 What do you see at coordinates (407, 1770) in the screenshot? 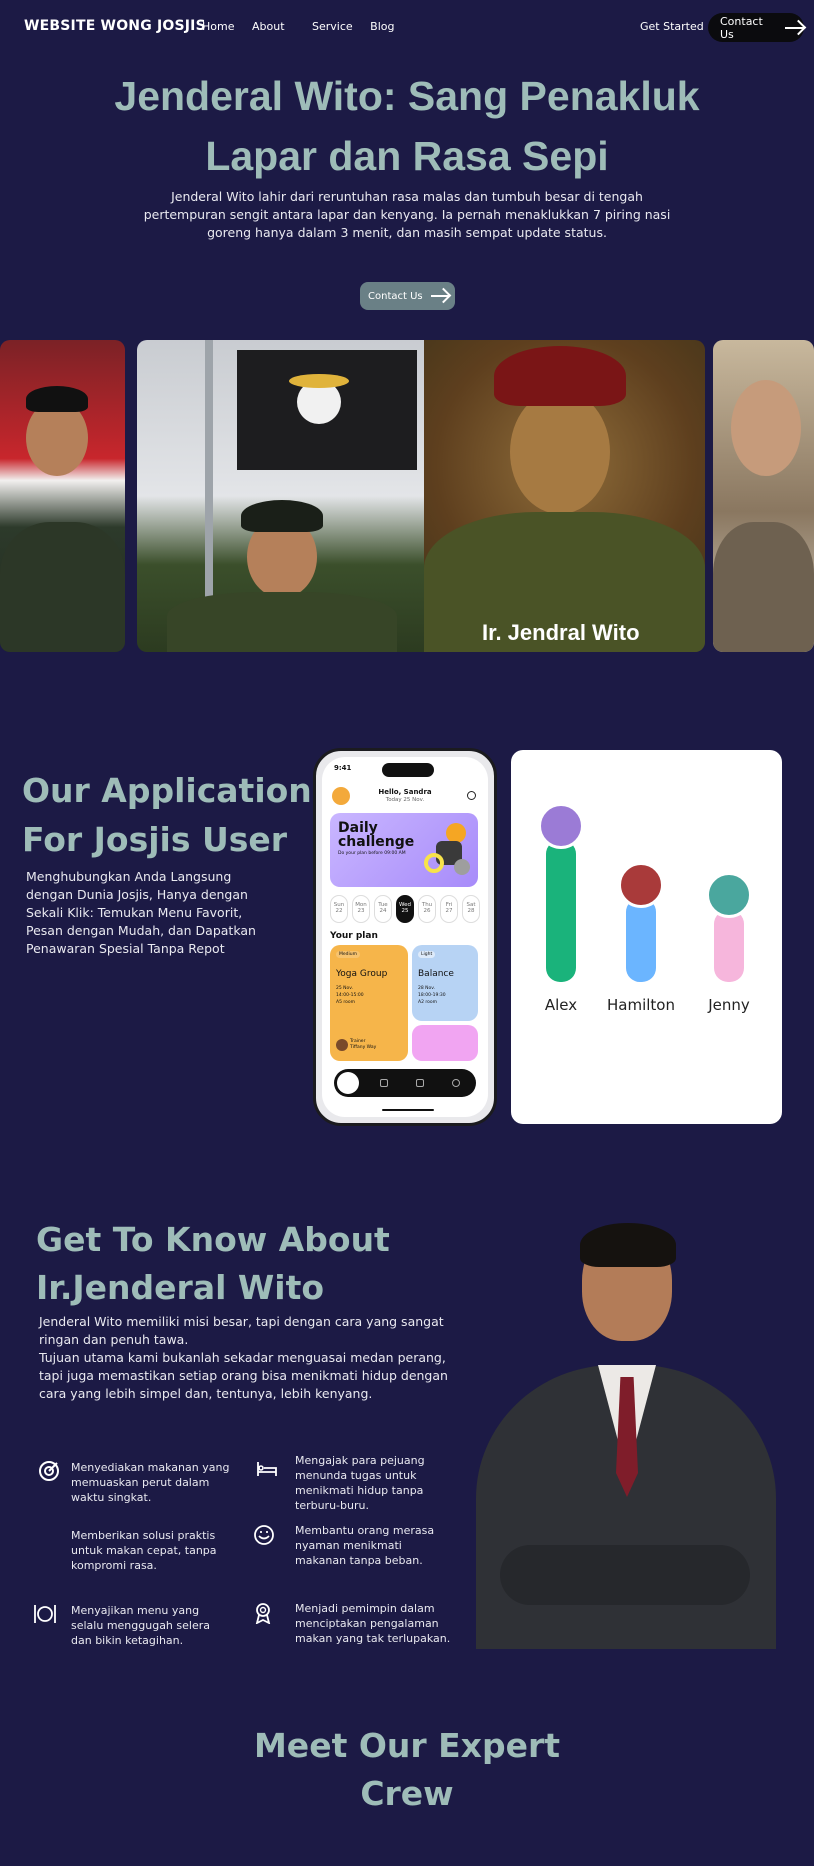
I see `crew-title: Meet Our Expert Crew` at bounding box center [407, 1770].